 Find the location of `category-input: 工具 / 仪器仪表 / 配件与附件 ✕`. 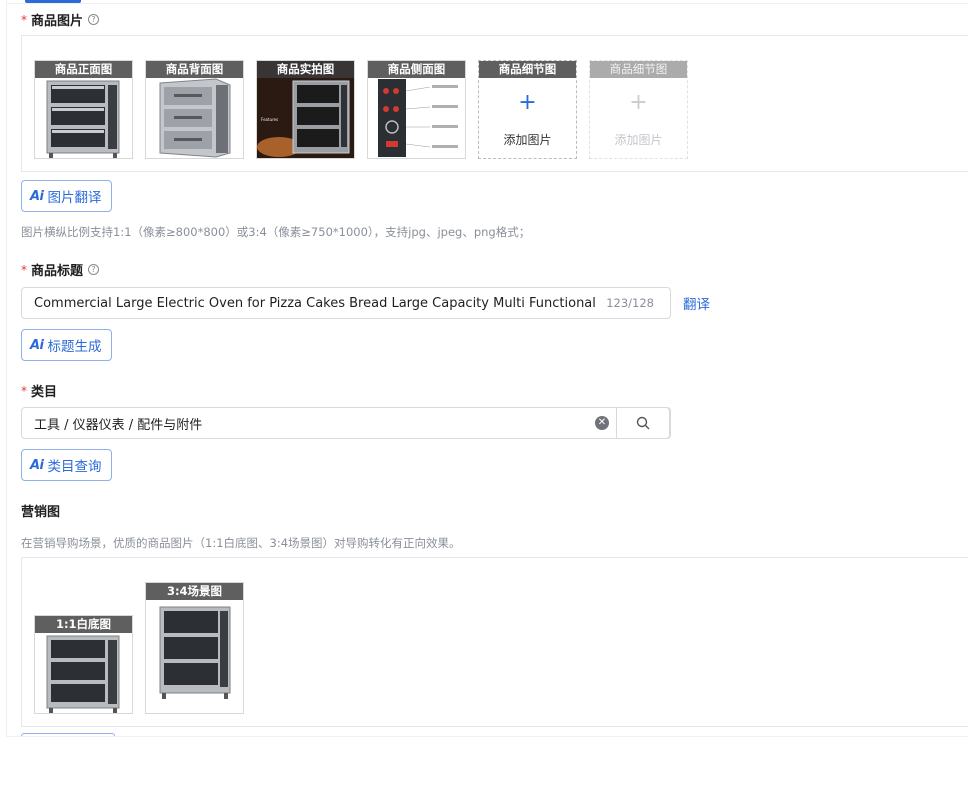

category-input: 工具 / 仪器仪表 / 配件与附件 ✕ is located at coordinates (346, 423).